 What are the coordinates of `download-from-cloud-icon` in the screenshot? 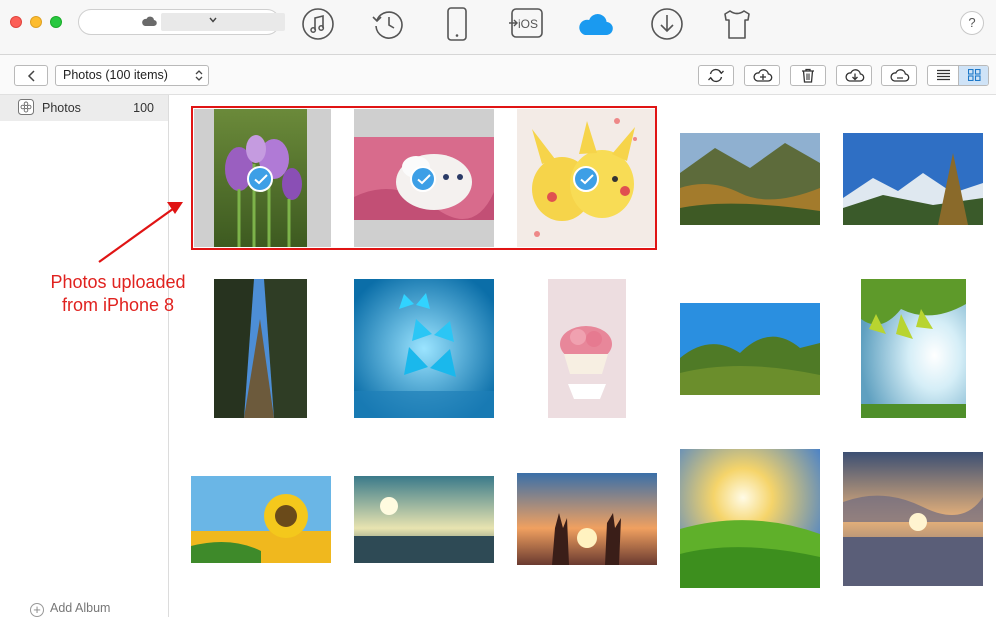 It's located at (855, 75).